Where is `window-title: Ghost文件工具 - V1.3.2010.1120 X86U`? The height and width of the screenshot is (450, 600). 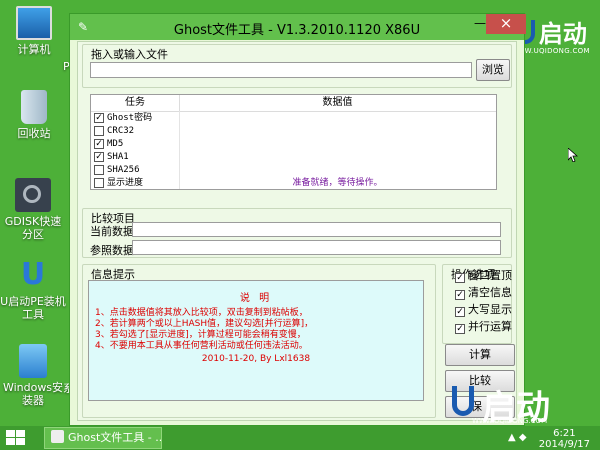
window-title: Ghost文件工具 - V1.3.2010.1120 X86U is located at coordinates (297, 30).